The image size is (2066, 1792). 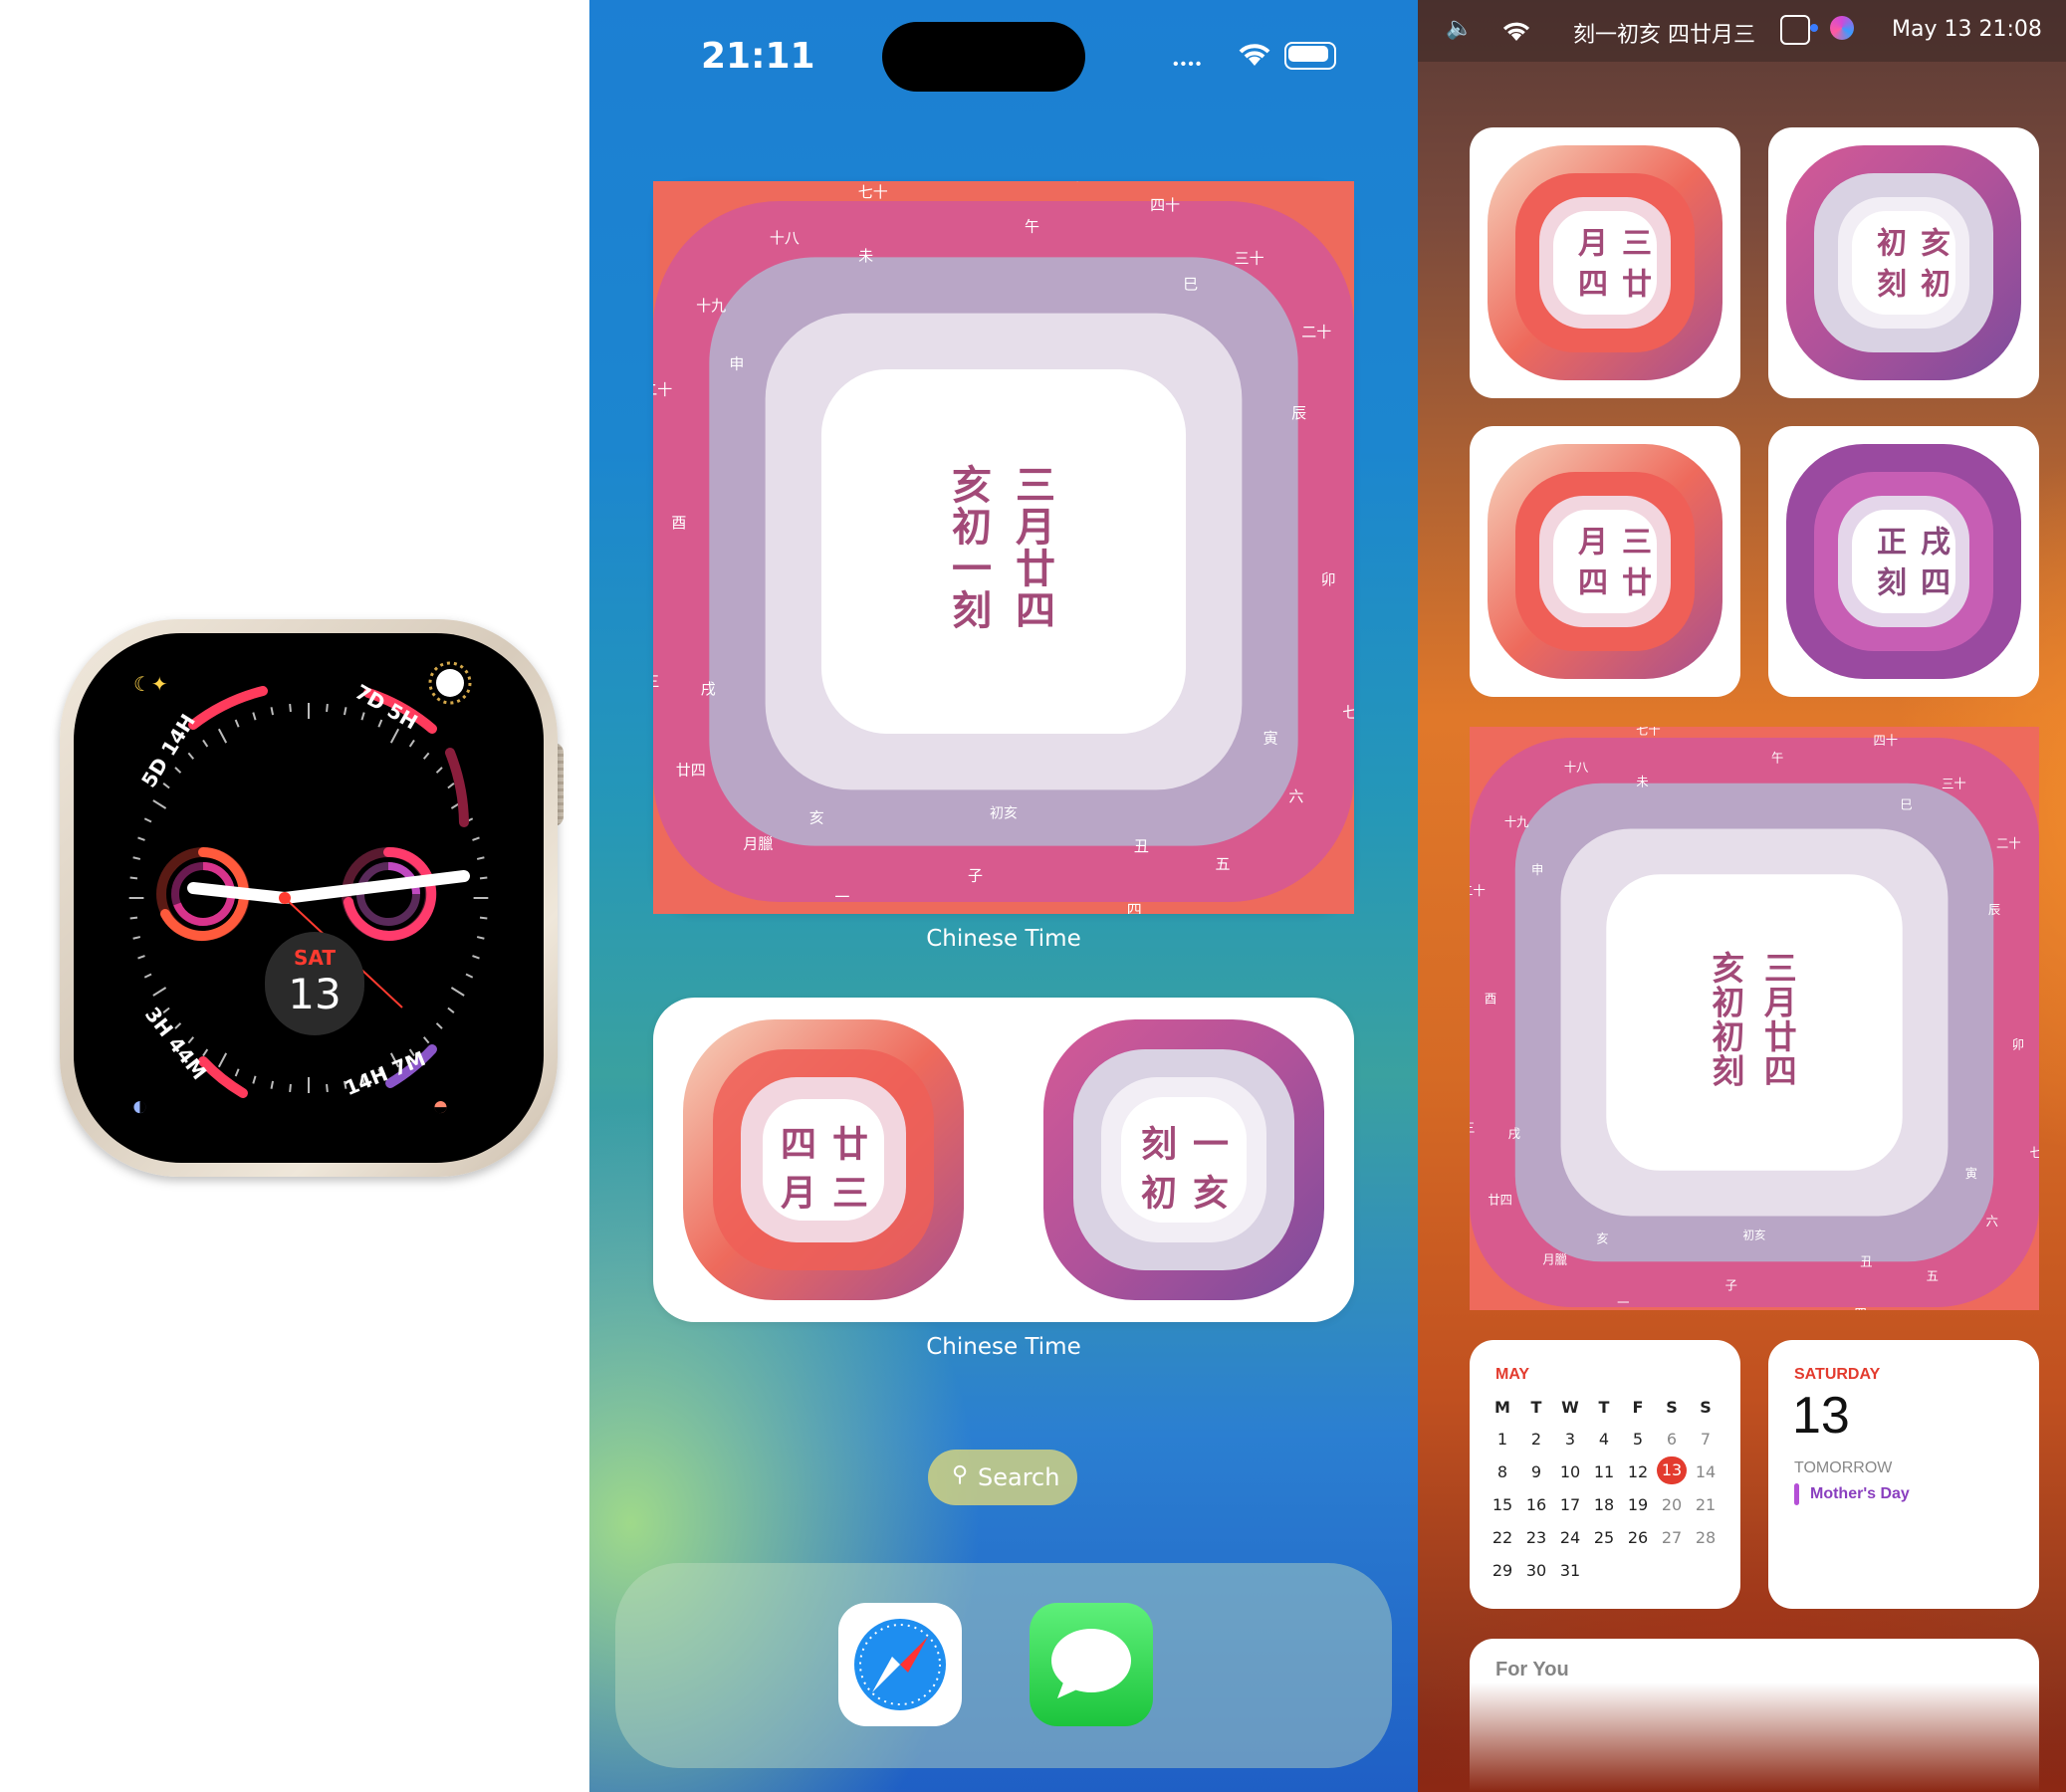 What do you see at coordinates (1706, 1440) in the screenshot?
I see `calendar-day: 7` at bounding box center [1706, 1440].